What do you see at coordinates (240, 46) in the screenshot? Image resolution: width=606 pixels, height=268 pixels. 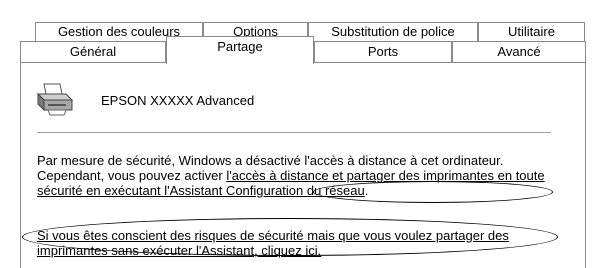 I see `tab-label: Partage` at bounding box center [240, 46].